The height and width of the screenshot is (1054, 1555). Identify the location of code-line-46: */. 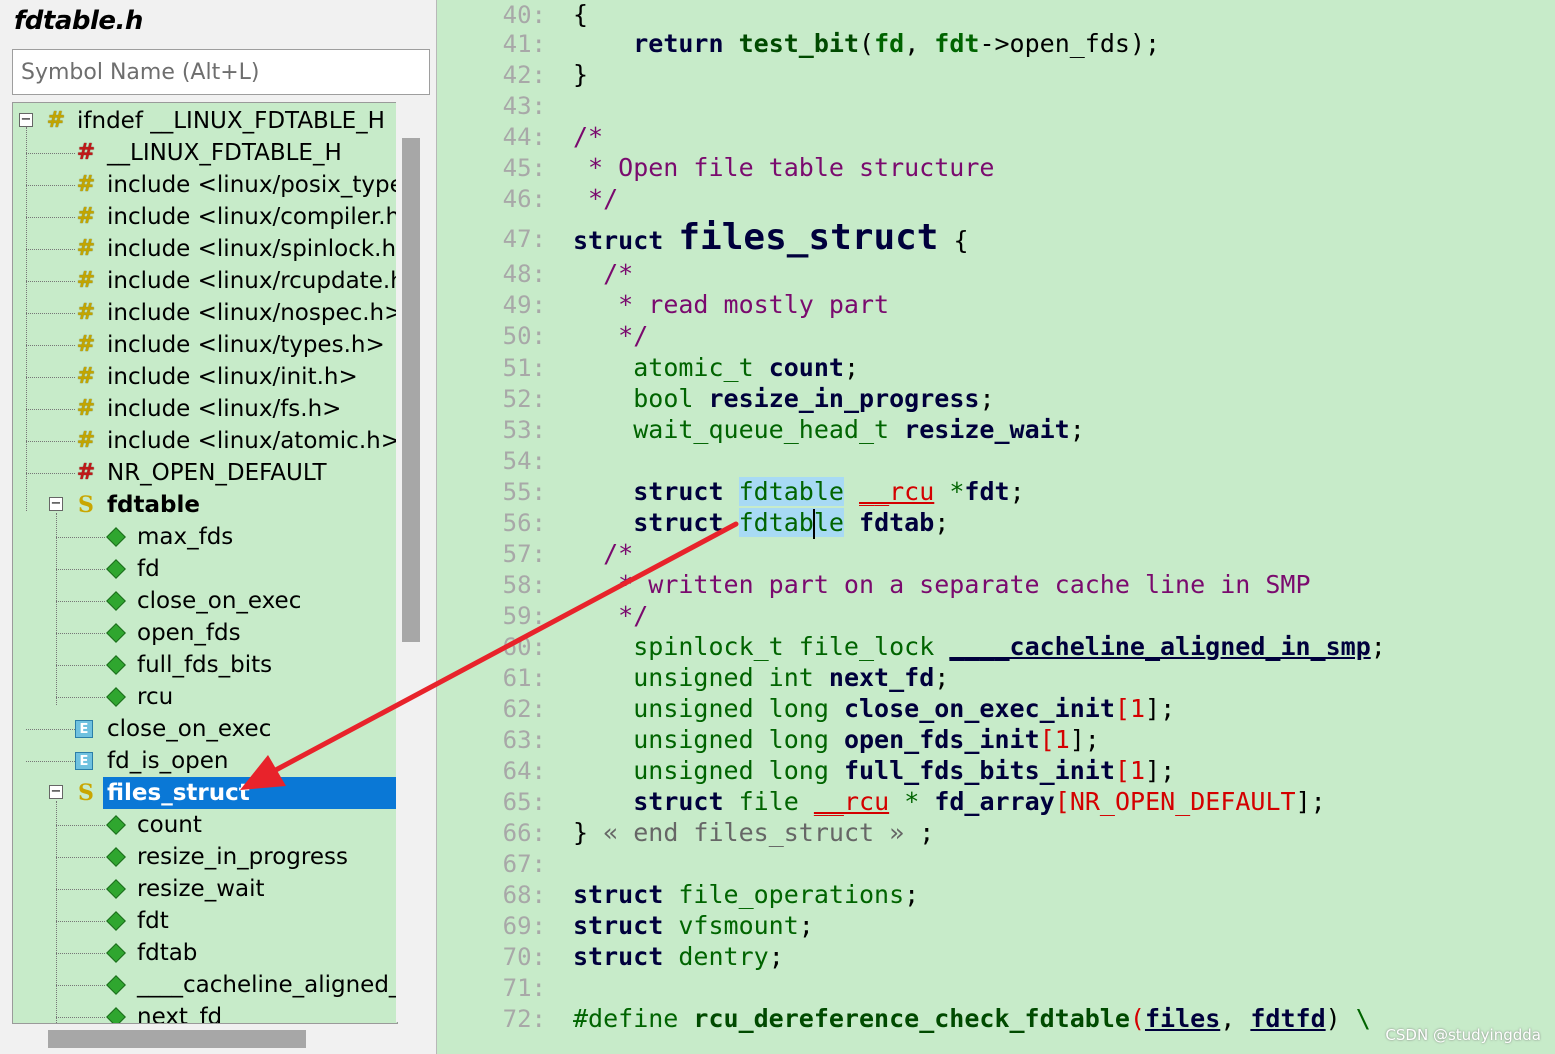
(595, 199).